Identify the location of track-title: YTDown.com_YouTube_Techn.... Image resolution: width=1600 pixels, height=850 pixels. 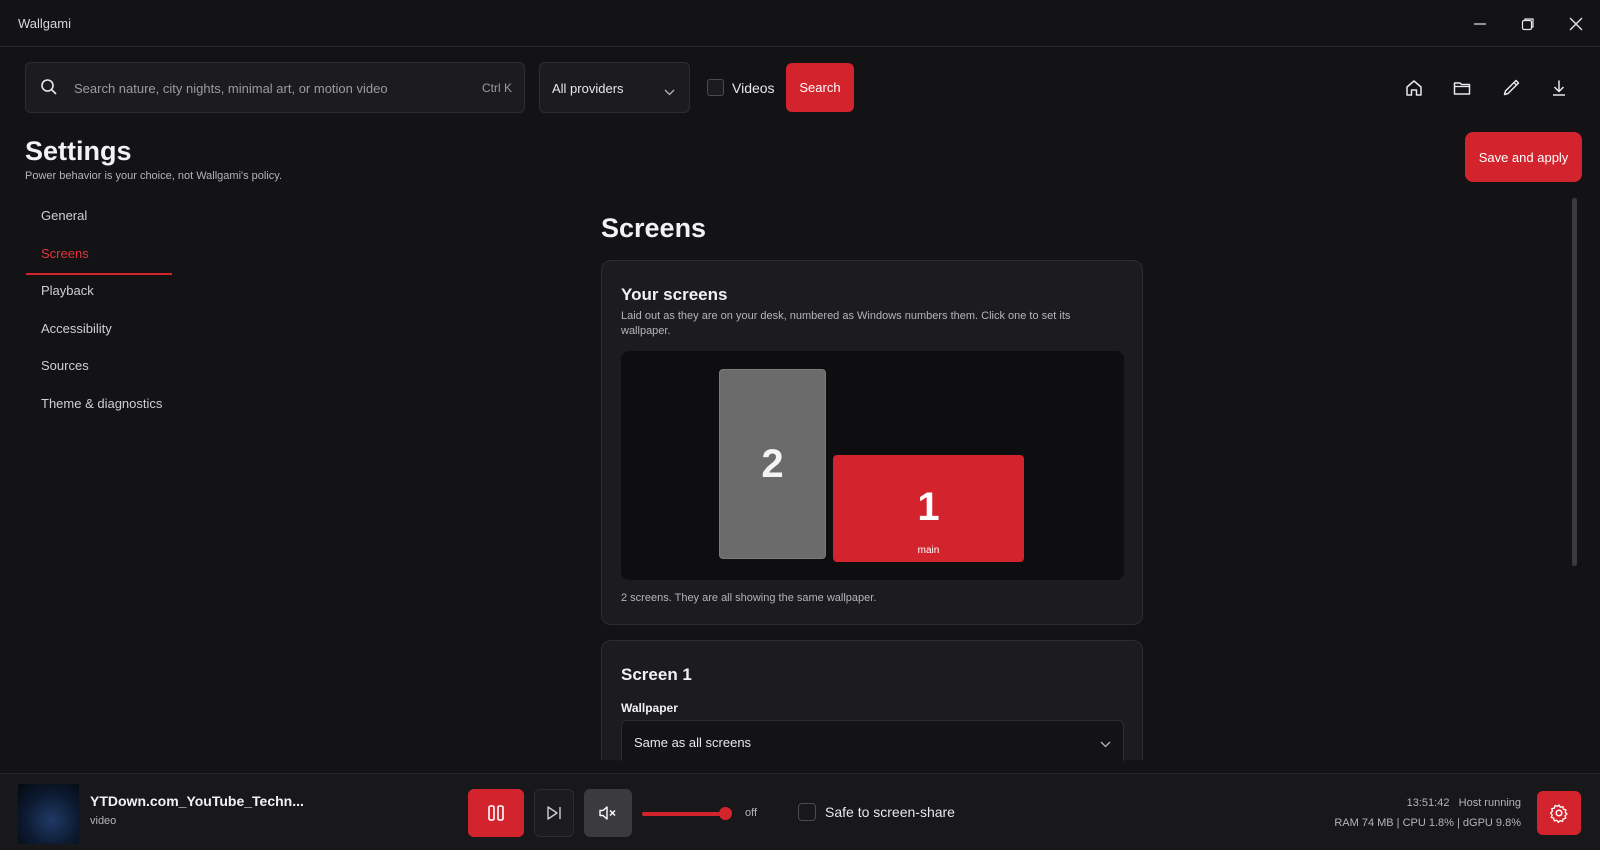
(197, 801).